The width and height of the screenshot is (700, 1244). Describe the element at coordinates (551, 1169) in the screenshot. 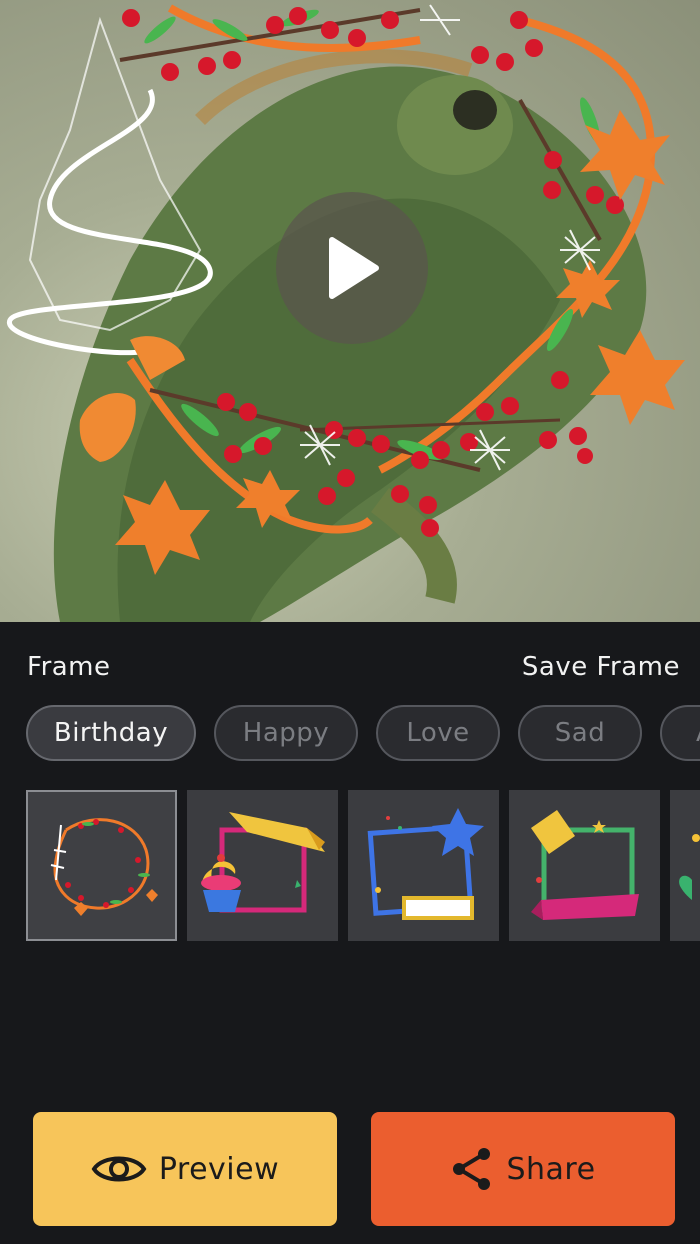

I see `share-label: Share` at that location.